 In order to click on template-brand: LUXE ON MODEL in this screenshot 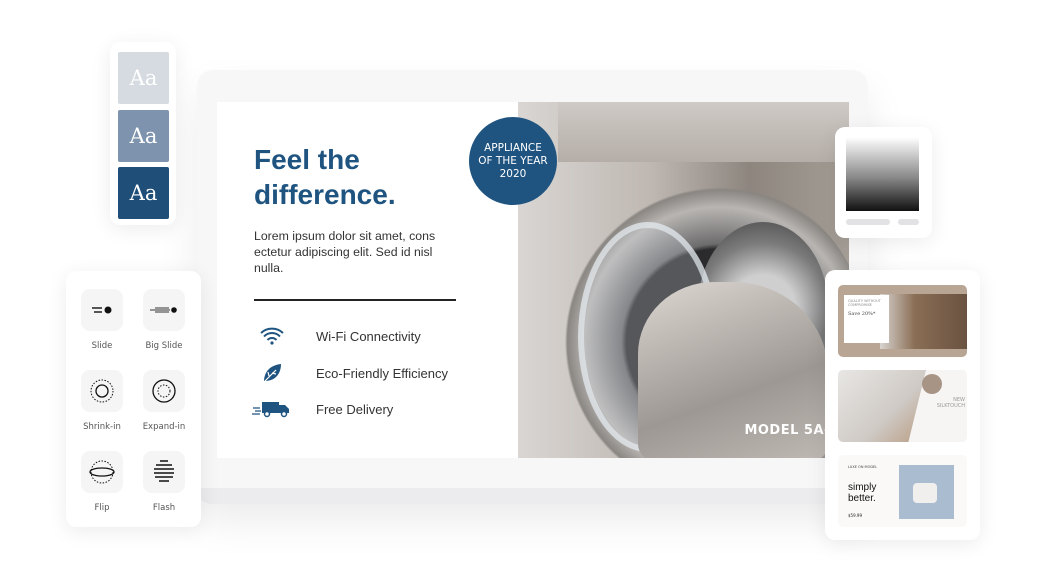, I will do `click(863, 467)`.